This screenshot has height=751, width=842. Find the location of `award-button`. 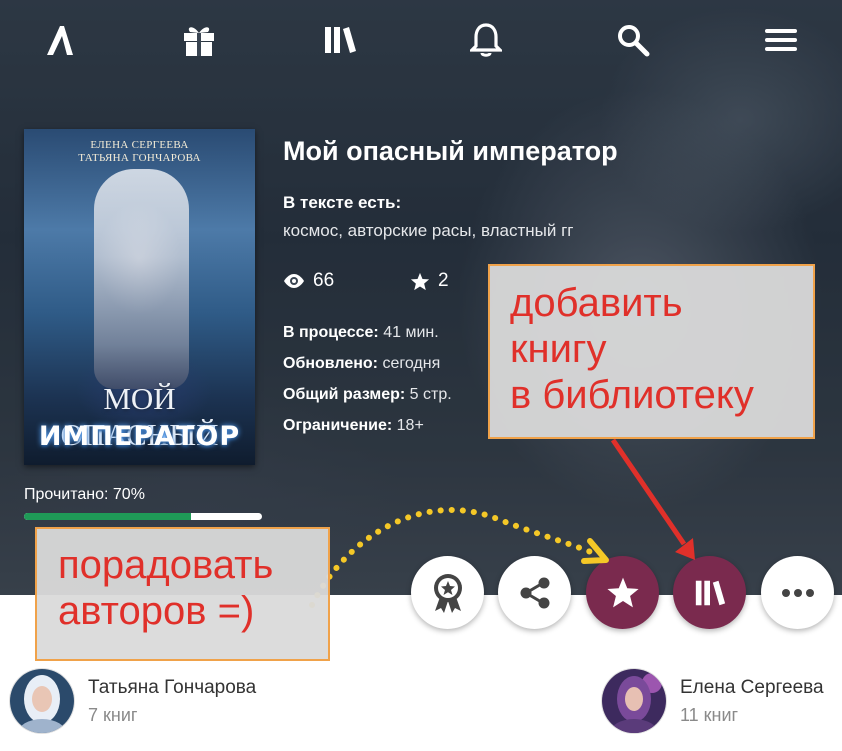

award-button is located at coordinates (447, 592).